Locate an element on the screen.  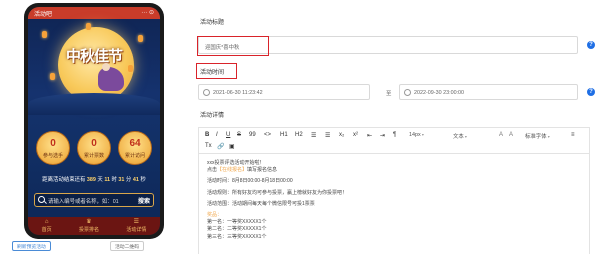
heading1-button: H1 is located at coordinates (284, 135).